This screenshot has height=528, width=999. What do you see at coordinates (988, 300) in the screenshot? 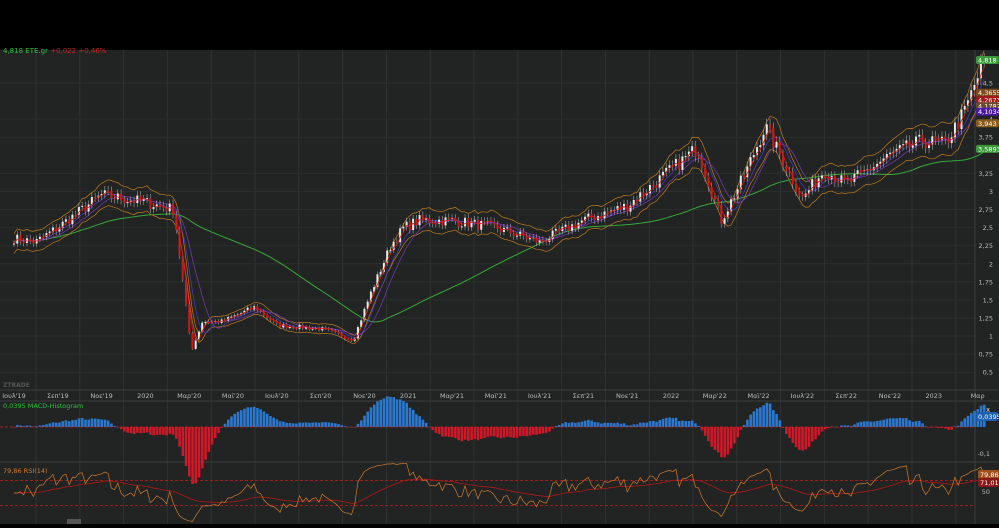
I see `price-tick-label: 1,5` at bounding box center [988, 300].